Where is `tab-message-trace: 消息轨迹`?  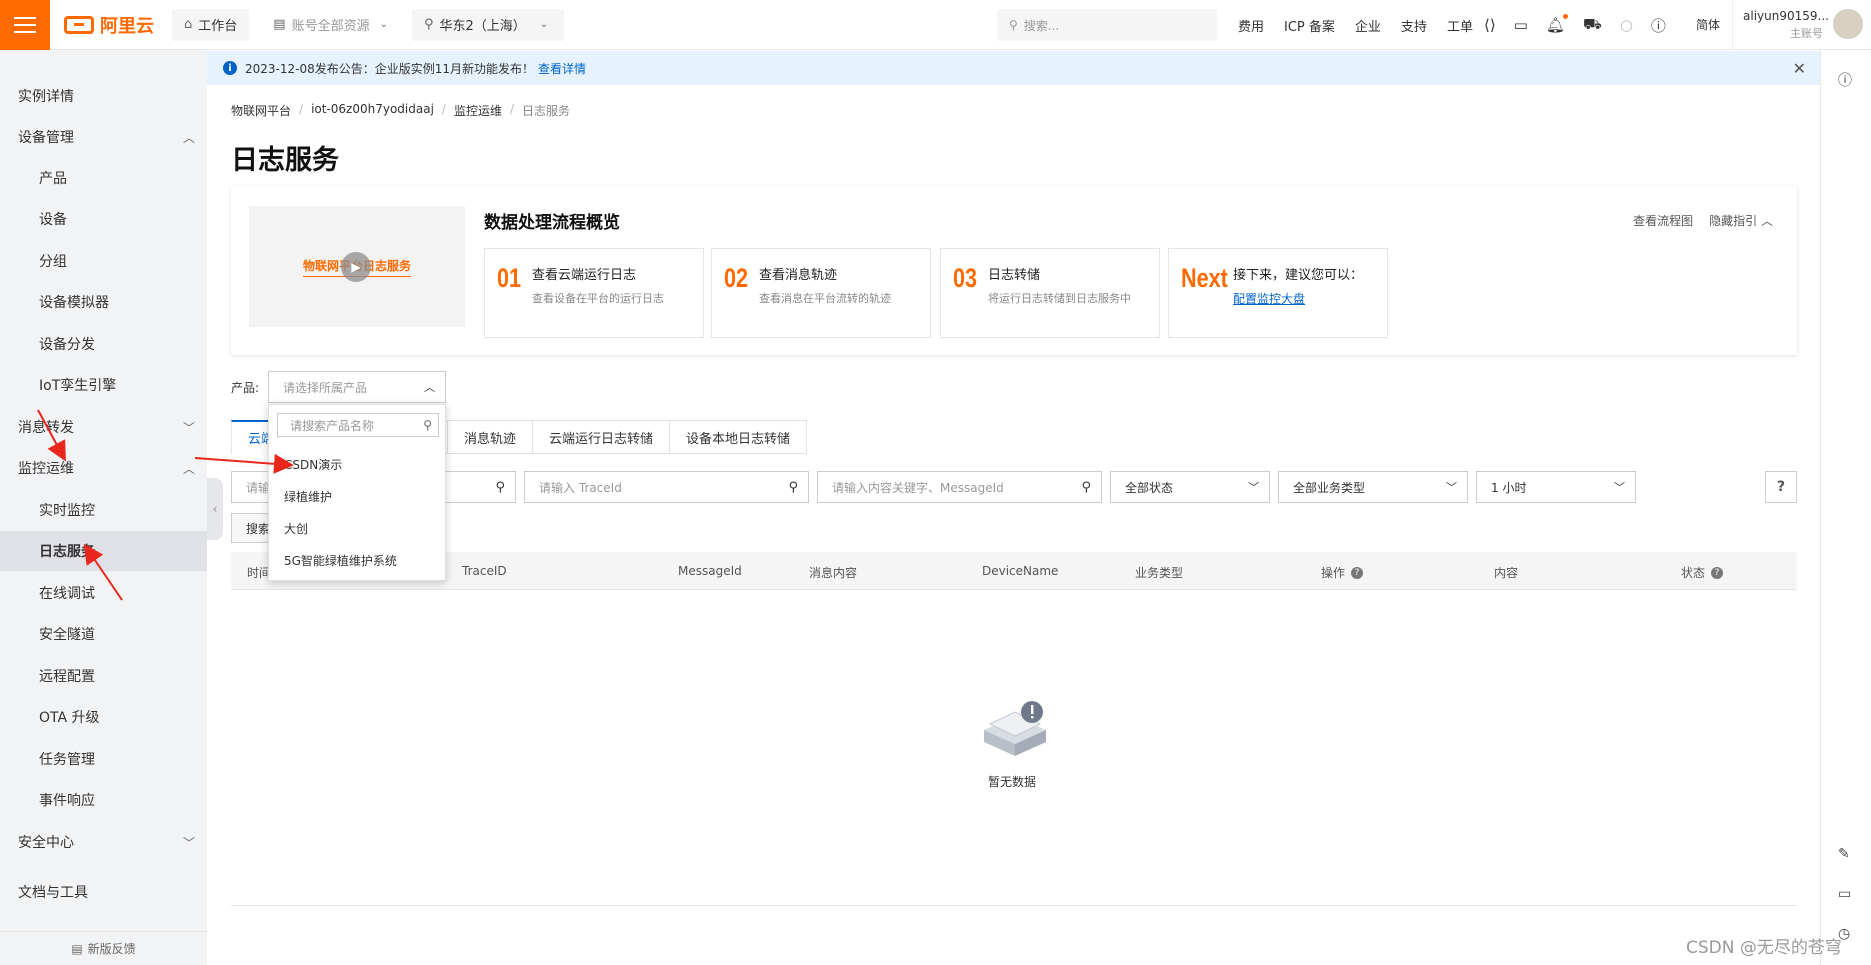 tab-message-trace: 消息轨迹 is located at coordinates (491, 437).